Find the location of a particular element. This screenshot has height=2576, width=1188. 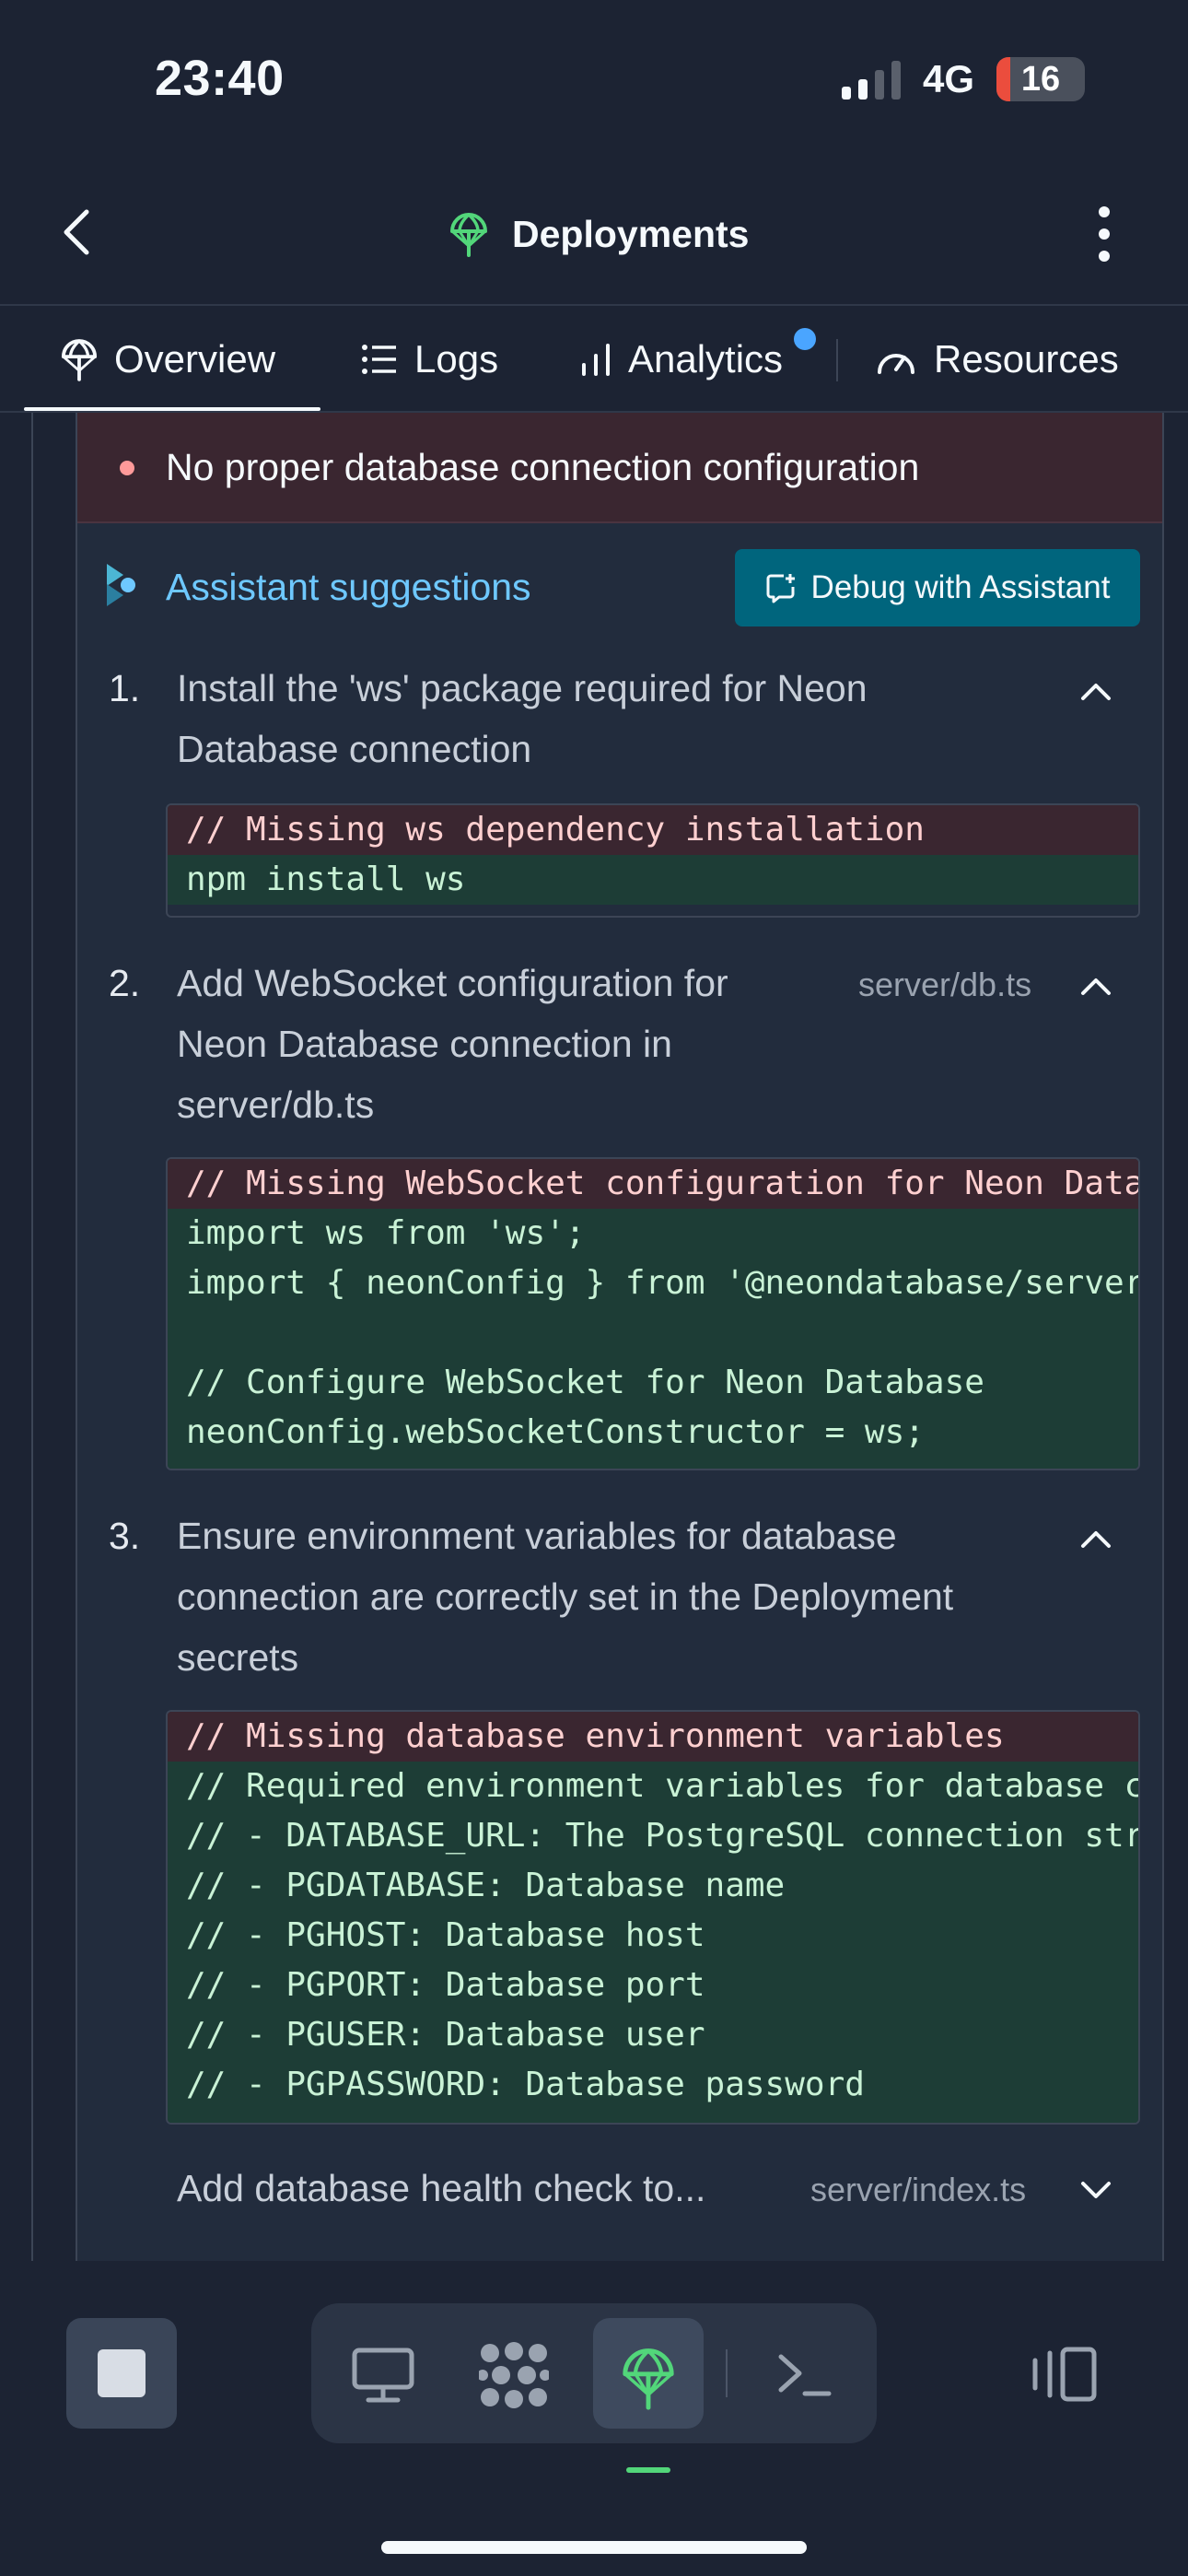

panels-icon is located at coordinates (1064, 2374).